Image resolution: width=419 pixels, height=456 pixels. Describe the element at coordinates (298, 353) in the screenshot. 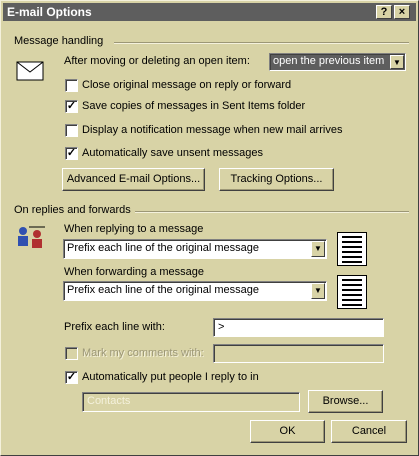

I see `mark-comments-input` at that location.